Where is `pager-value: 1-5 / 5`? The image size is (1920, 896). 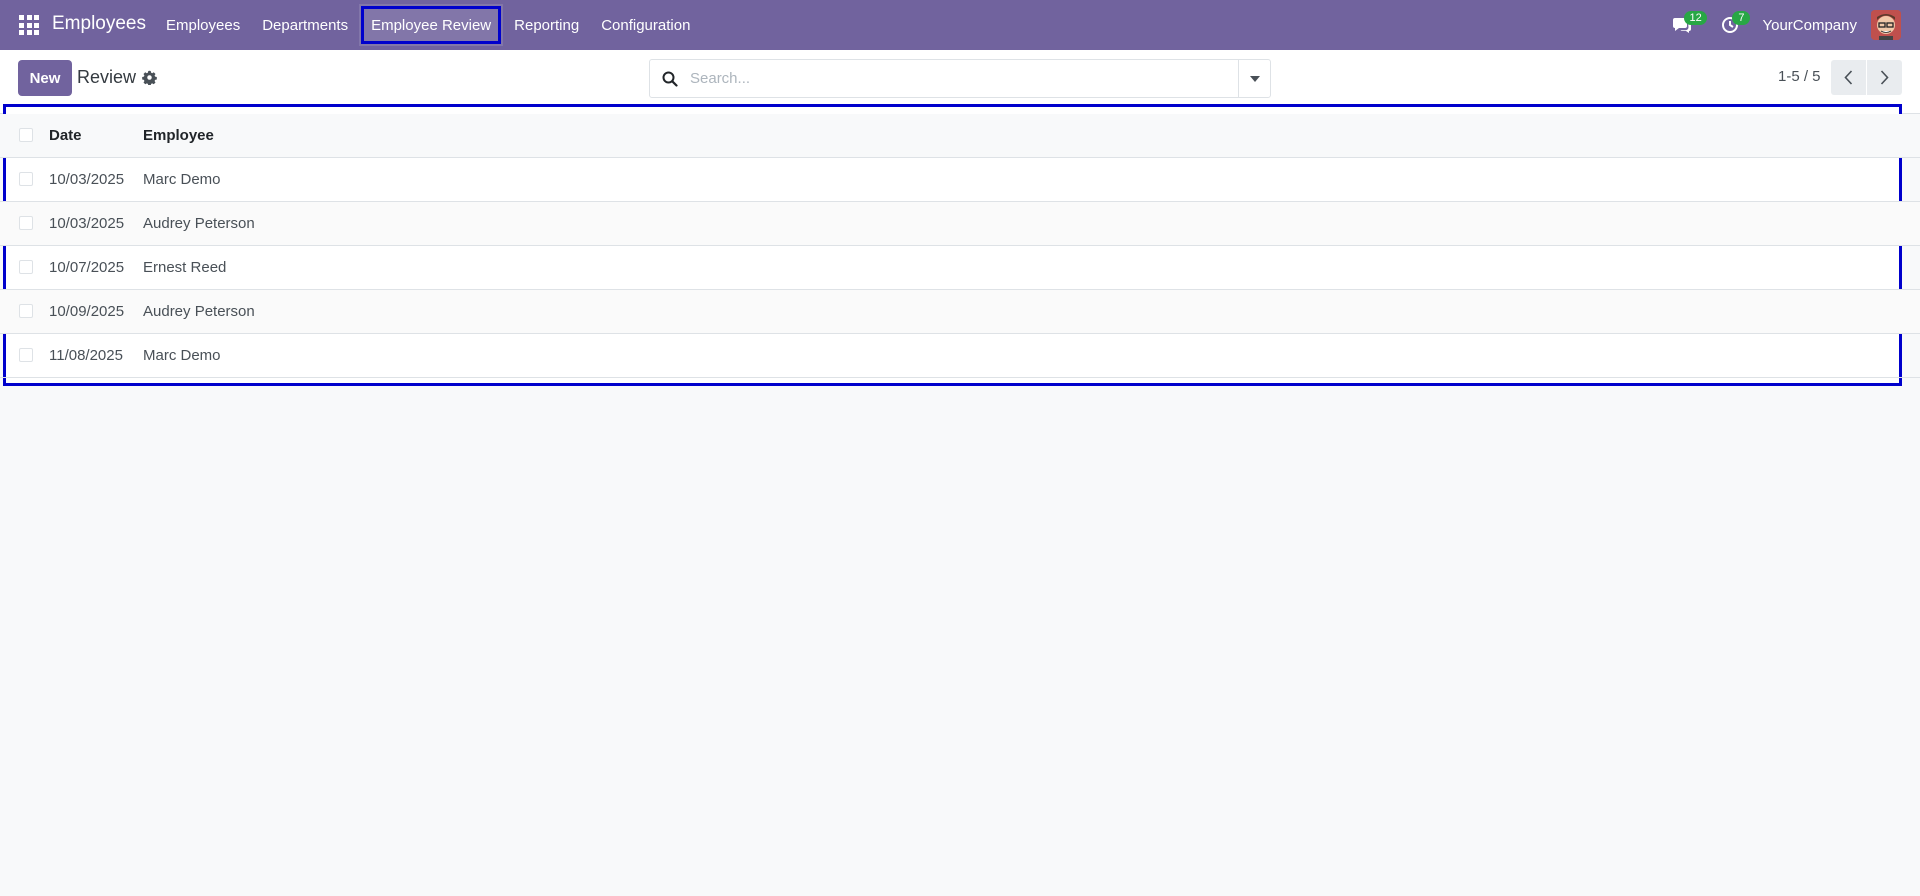
pager-value: 1-5 / 5 is located at coordinates (1799, 76).